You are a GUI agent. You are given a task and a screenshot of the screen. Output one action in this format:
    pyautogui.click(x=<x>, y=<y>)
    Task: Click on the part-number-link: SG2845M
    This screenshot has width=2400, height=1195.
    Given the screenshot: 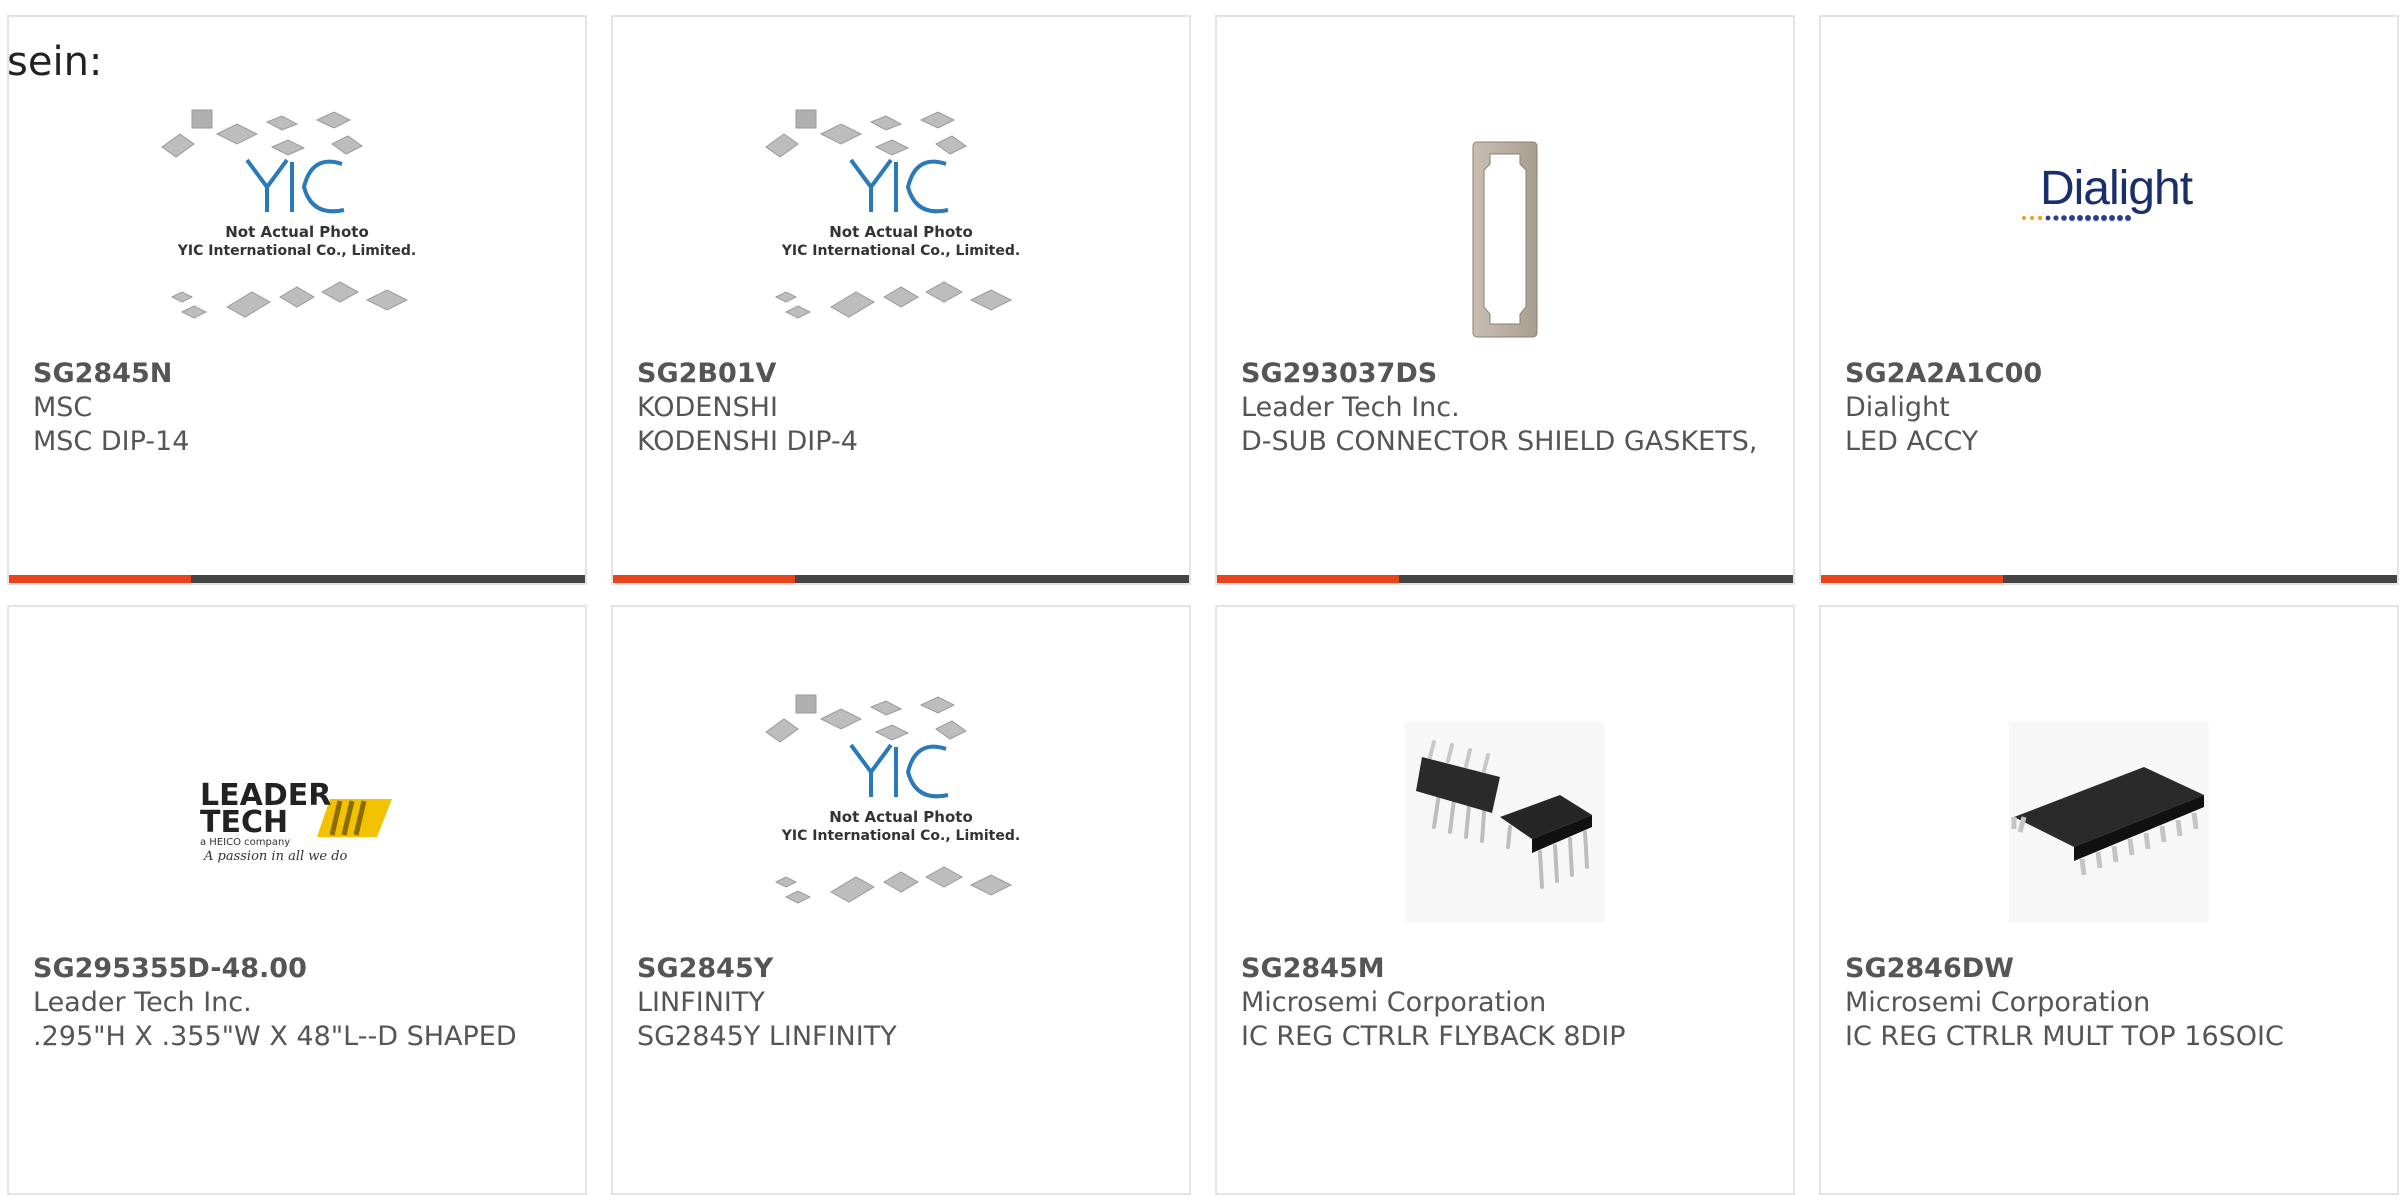 What is the action you would take?
    pyautogui.click(x=1505, y=969)
    